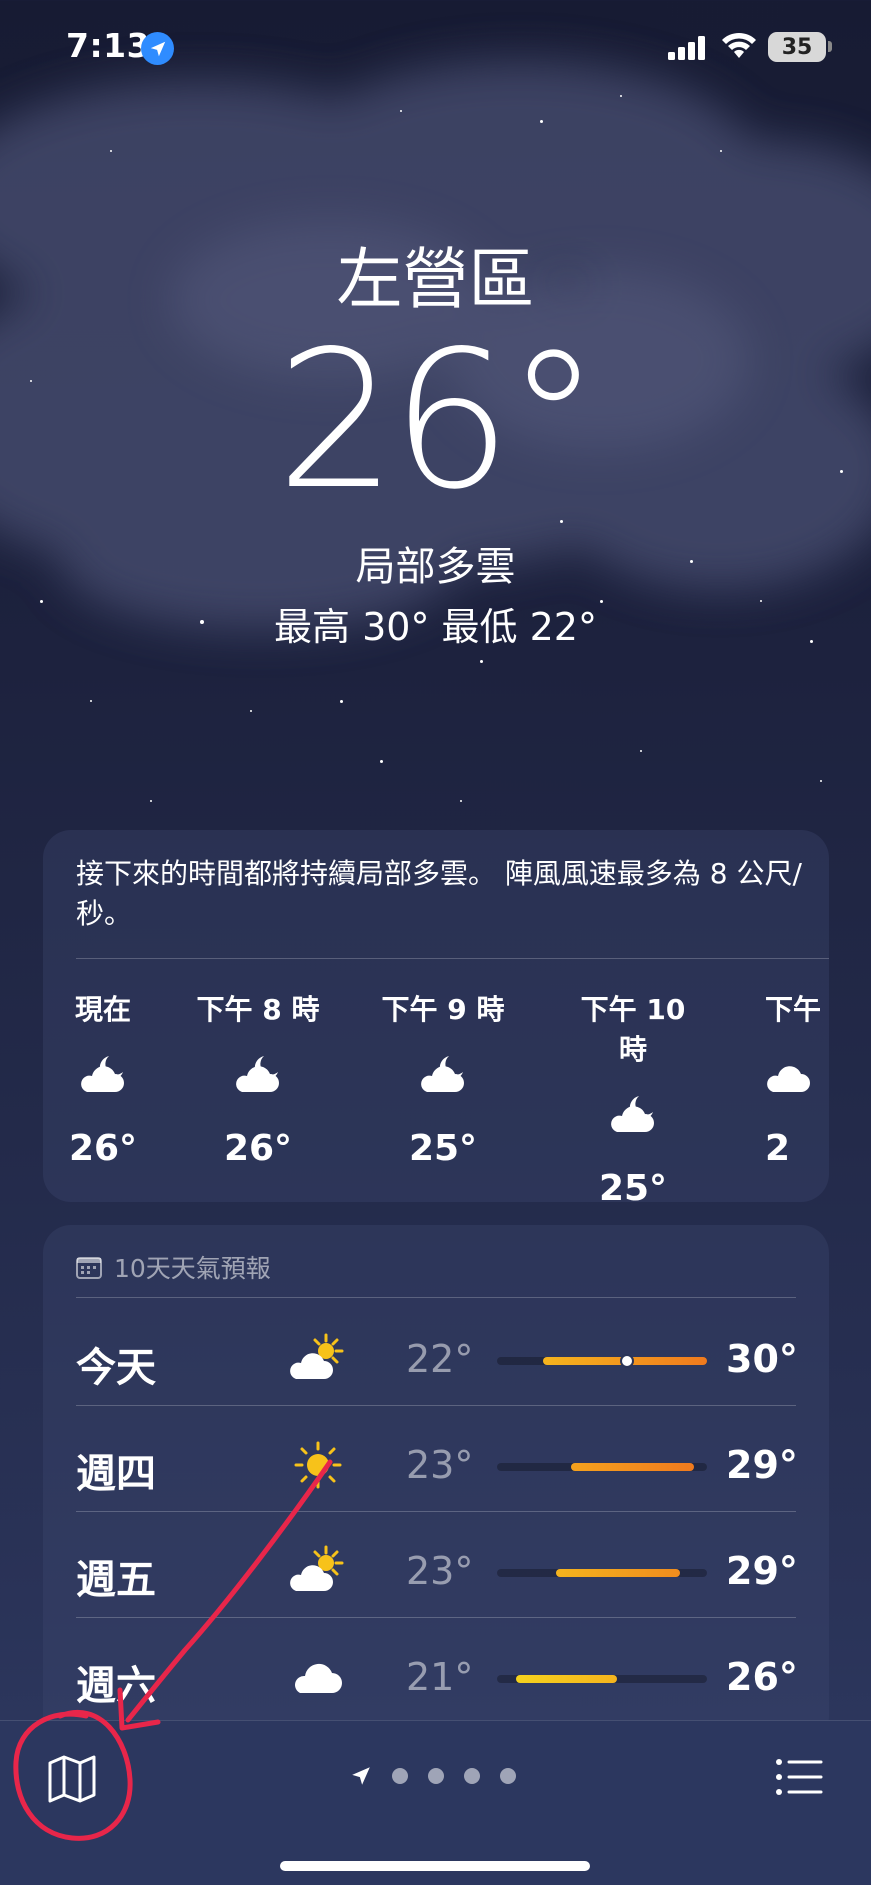 This screenshot has width=871, height=1885. I want to click on cellular-signal-icon, so click(686, 48).